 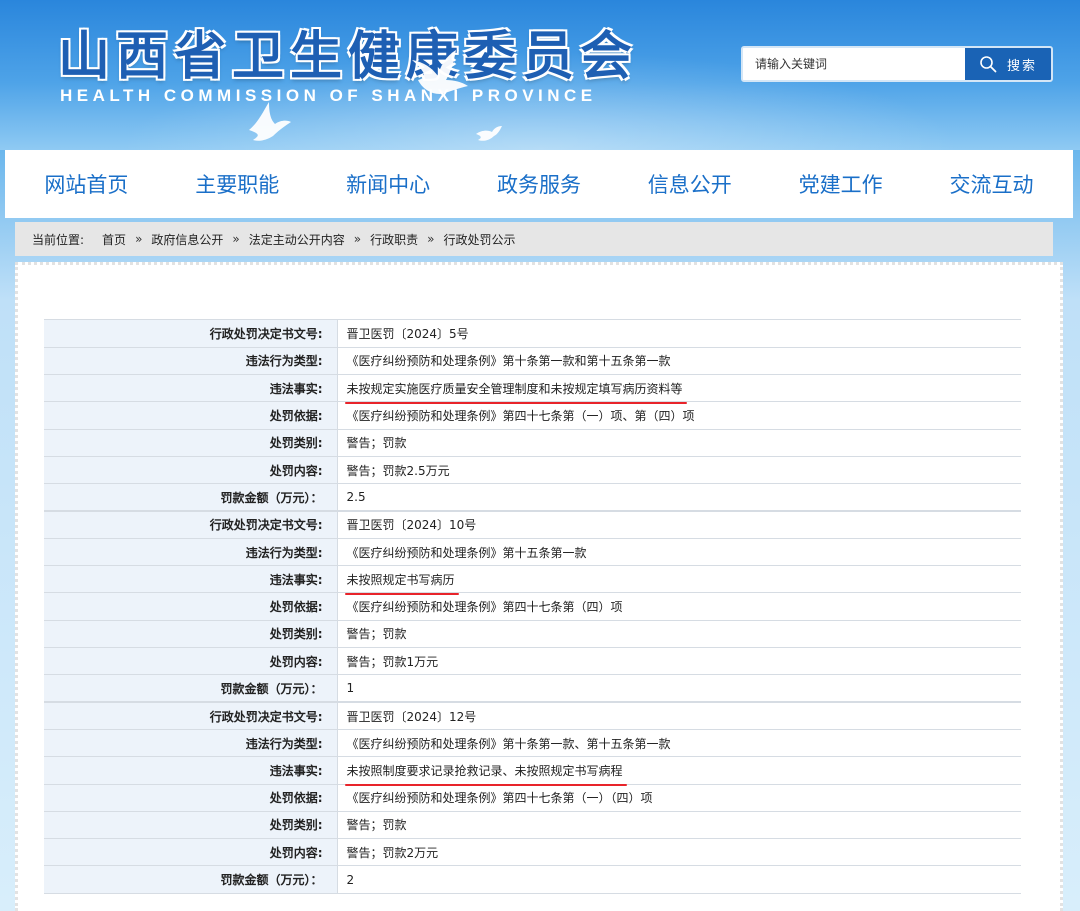 What do you see at coordinates (679, 852) in the screenshot?
I see `penalty-content: 警告；罚款2万元` at bounding box center [679, 852].